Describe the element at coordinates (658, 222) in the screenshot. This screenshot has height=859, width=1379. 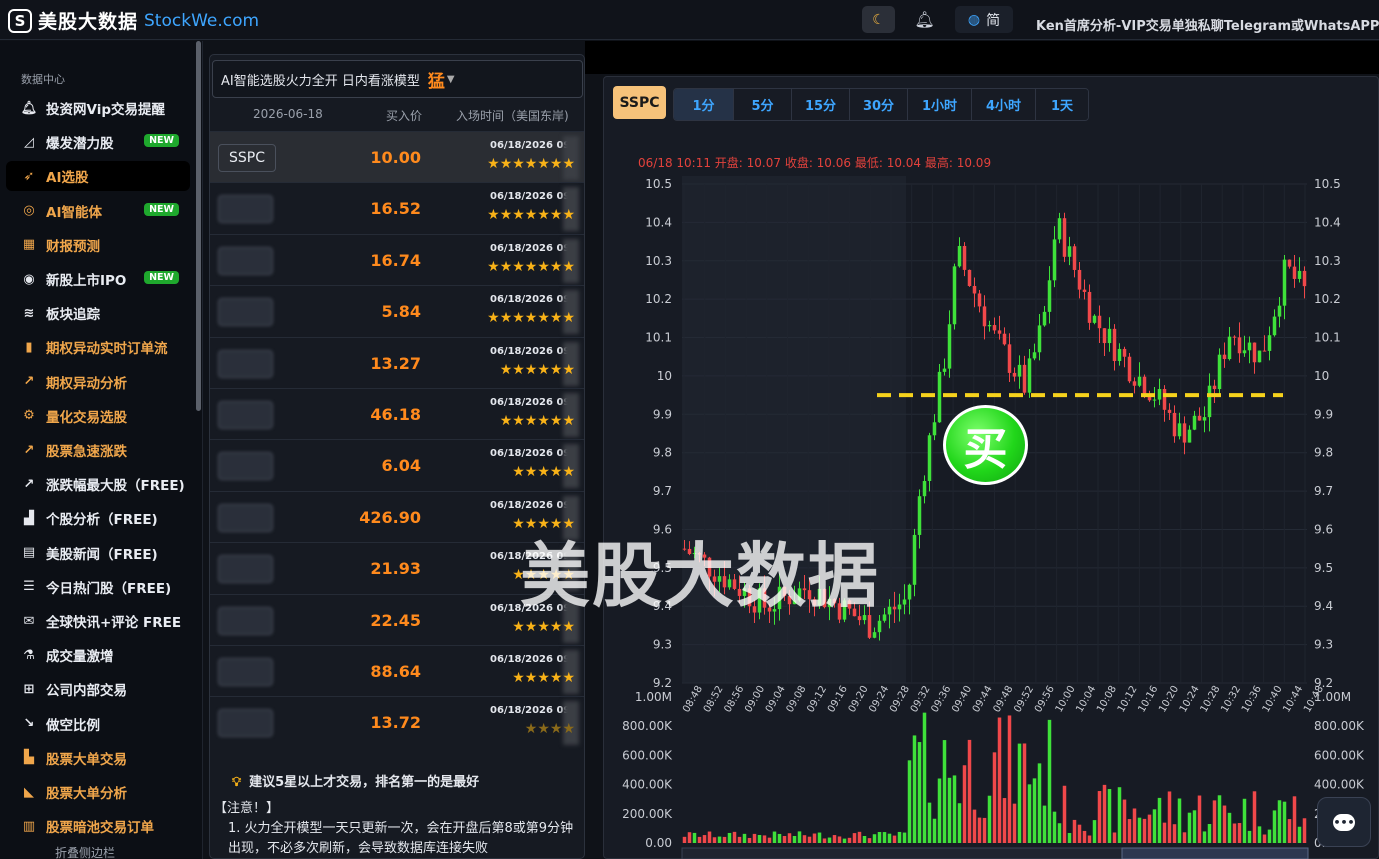
I see `price-tick-left: 10.4` at that location.